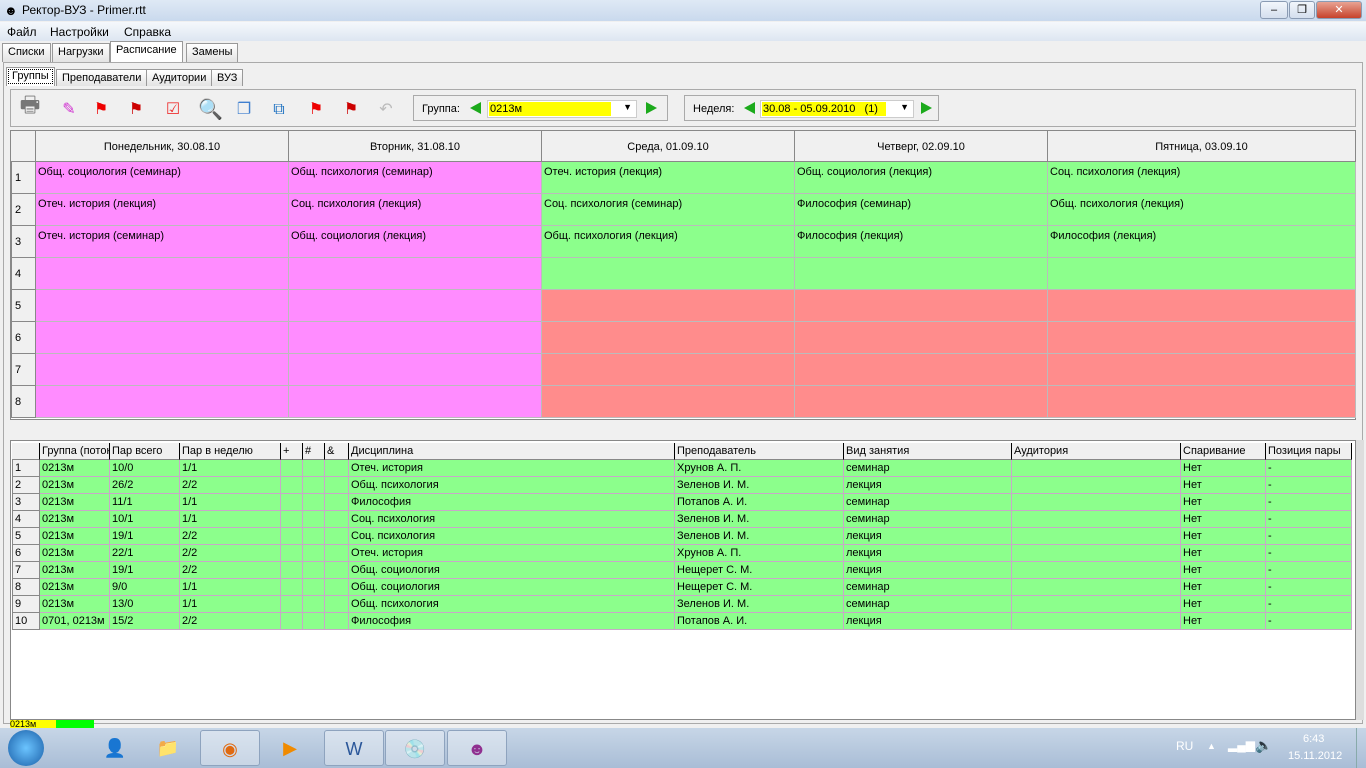 The height and width of the screenshot is (768, 1366). What do you see at coordinates (475, 108) in the screenshot?
I see `prev-group-icon` at bounding box center [475, 108].